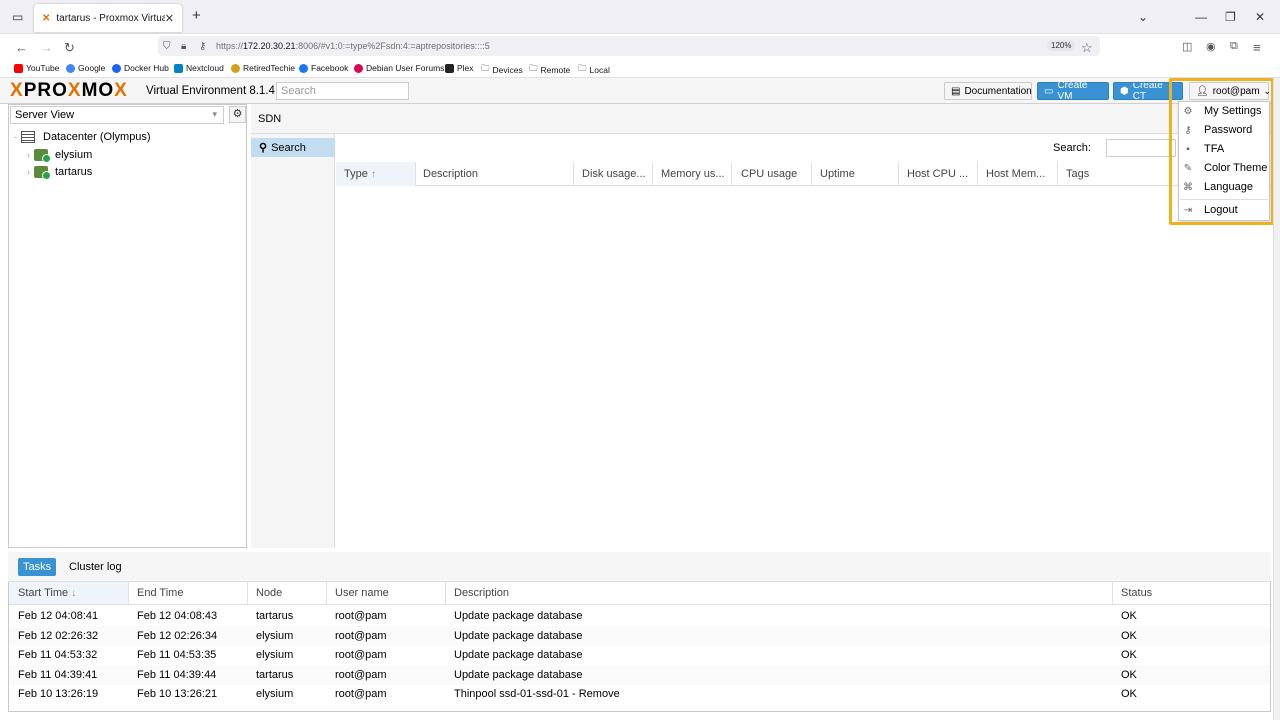 This screenshot has height=720, width=1280. I want to click on menu-icon: ≡, so click(1257, 47).